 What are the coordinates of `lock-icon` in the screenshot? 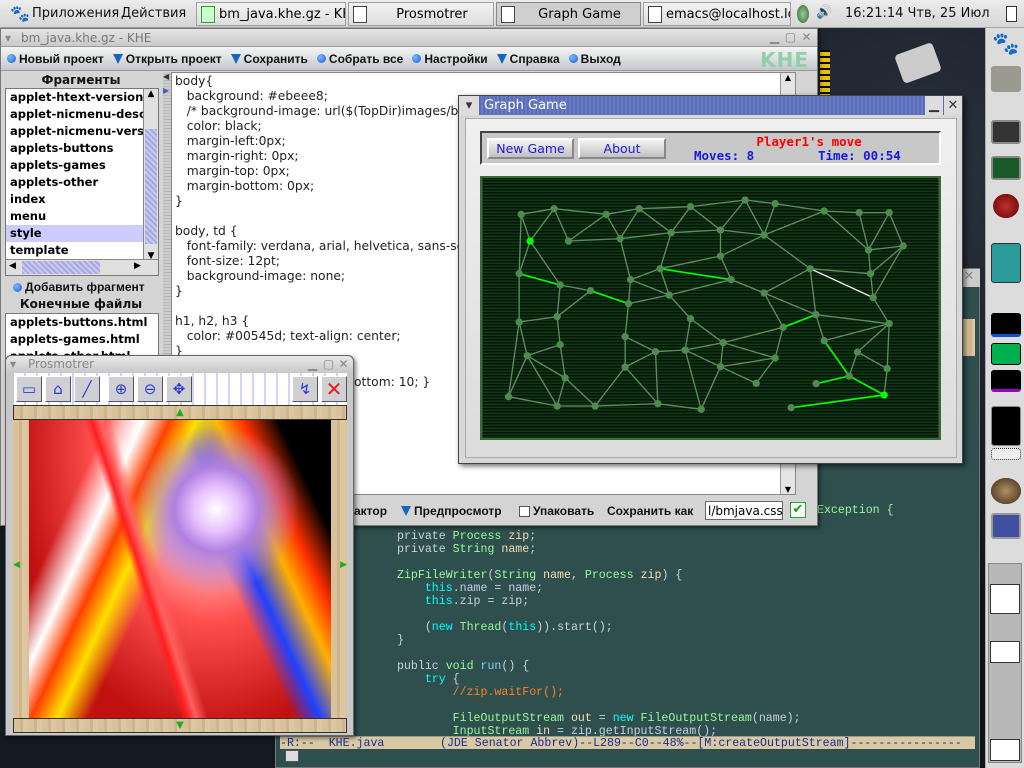 It's located at (1006, 491).